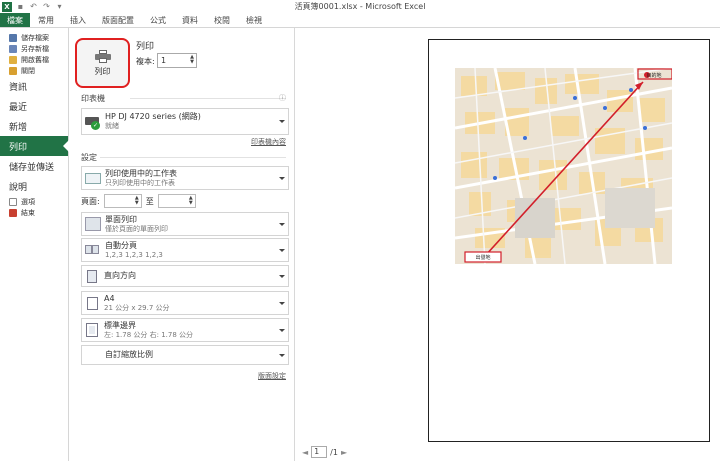 Image resolution: width=720 pixels, height=461 pixels. What do you see at coordinates (109, 298) in the screenshot?
I see `paper-title: A4` at bounding box center [109, 298].